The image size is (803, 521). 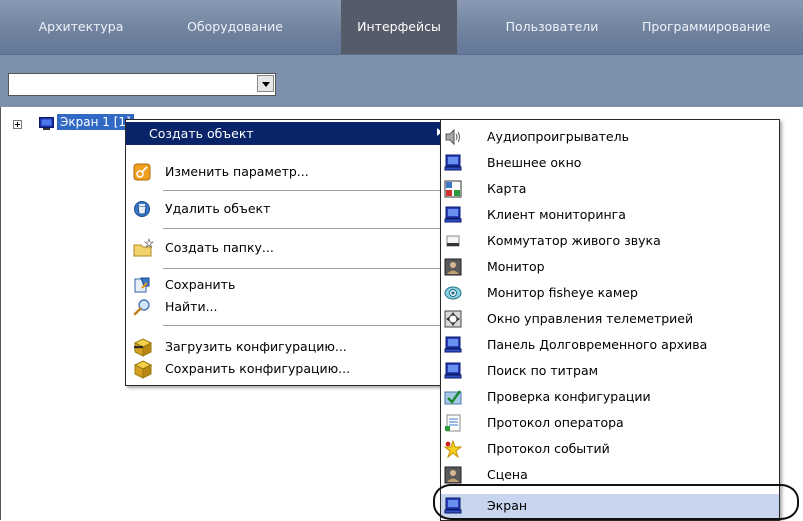 I want to click on tab-equipment: Оборудование, so click(x=235, y=27).